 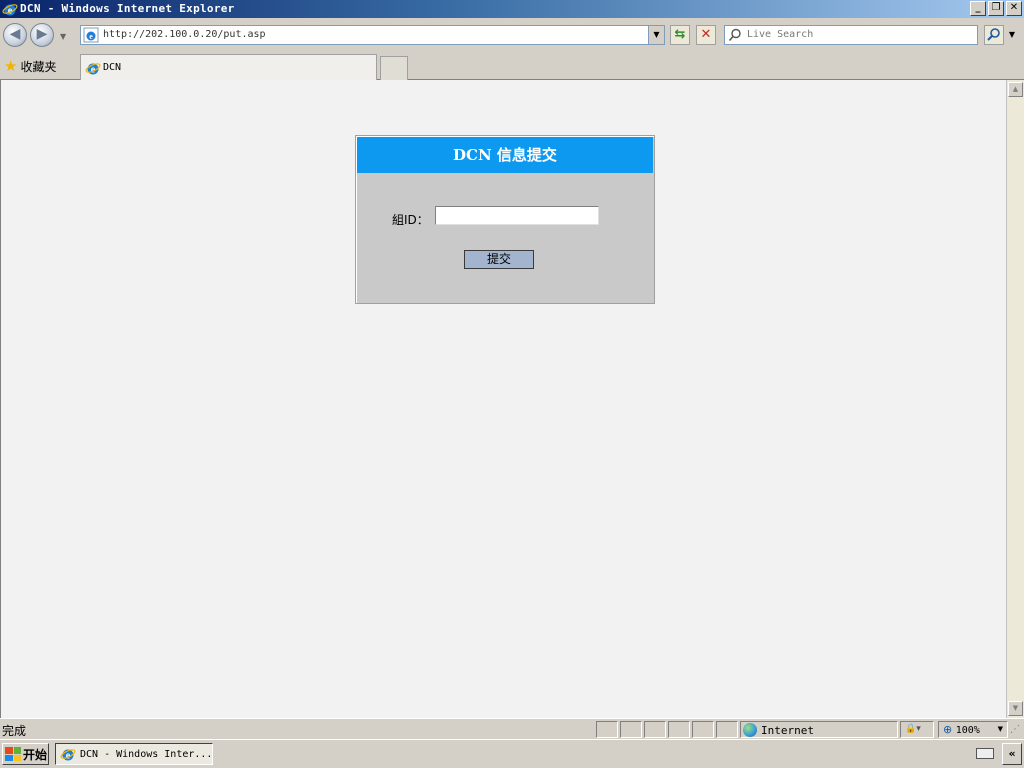 What do you see at coordinates (505, 155) in the screenshot?
I see `form-header: DCN 信息提交` at bounding box center [505, 155].